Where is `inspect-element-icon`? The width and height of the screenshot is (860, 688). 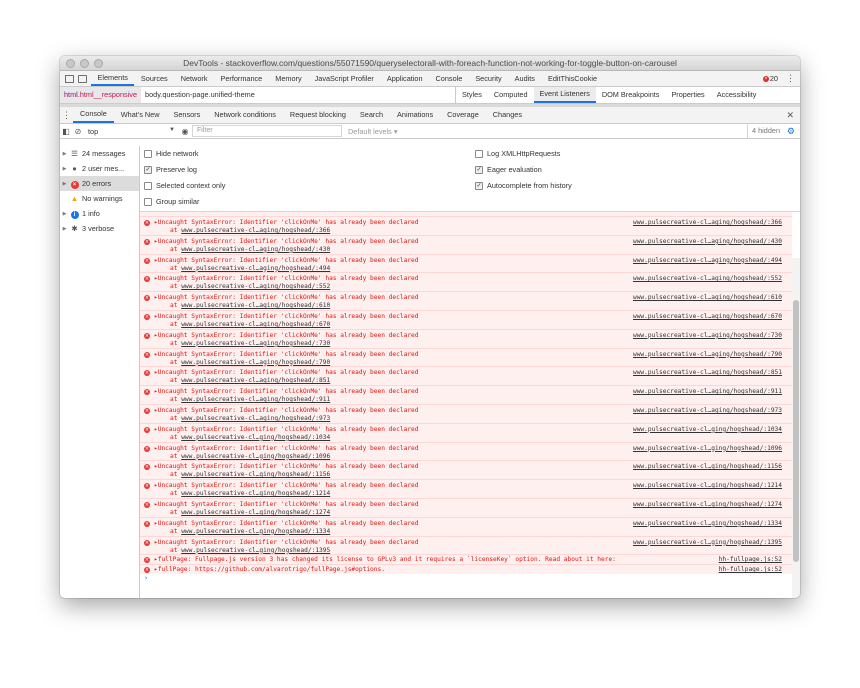 inspect-element-icon is located at coordinates (69, 78).